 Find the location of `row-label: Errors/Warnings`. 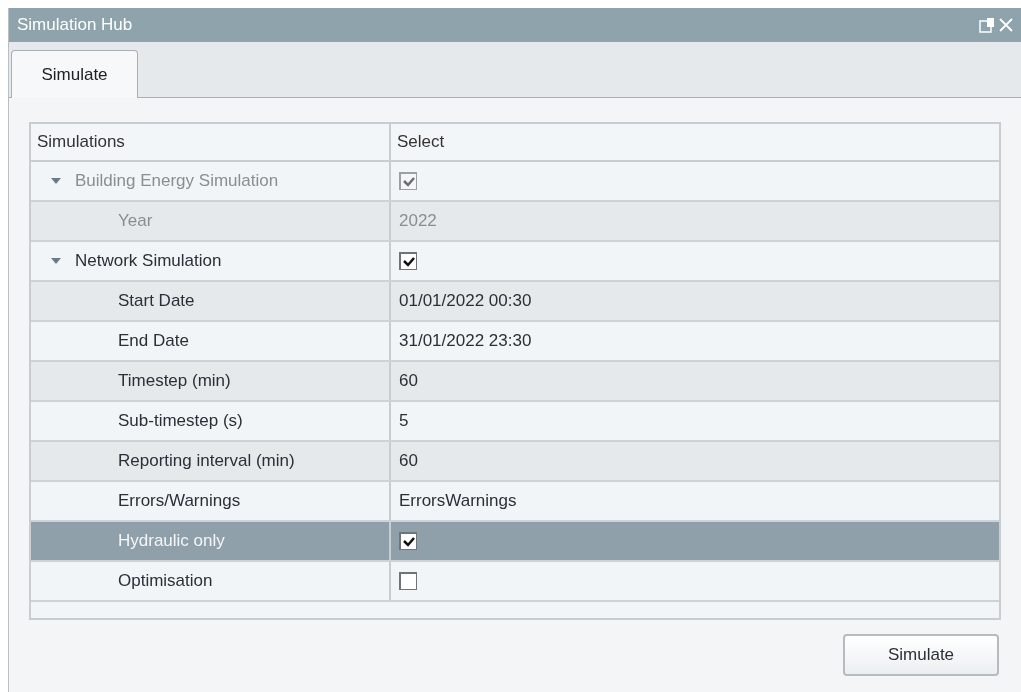

row-label: Errors/Warnings is located at coordinates (179, 501).